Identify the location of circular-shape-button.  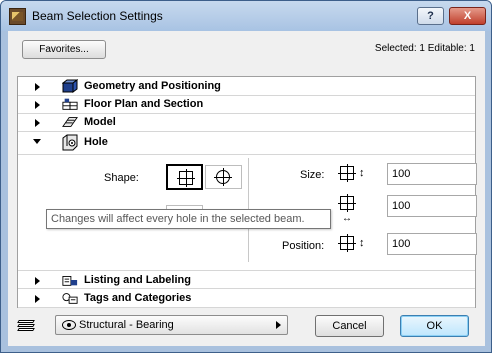
(223, 177).